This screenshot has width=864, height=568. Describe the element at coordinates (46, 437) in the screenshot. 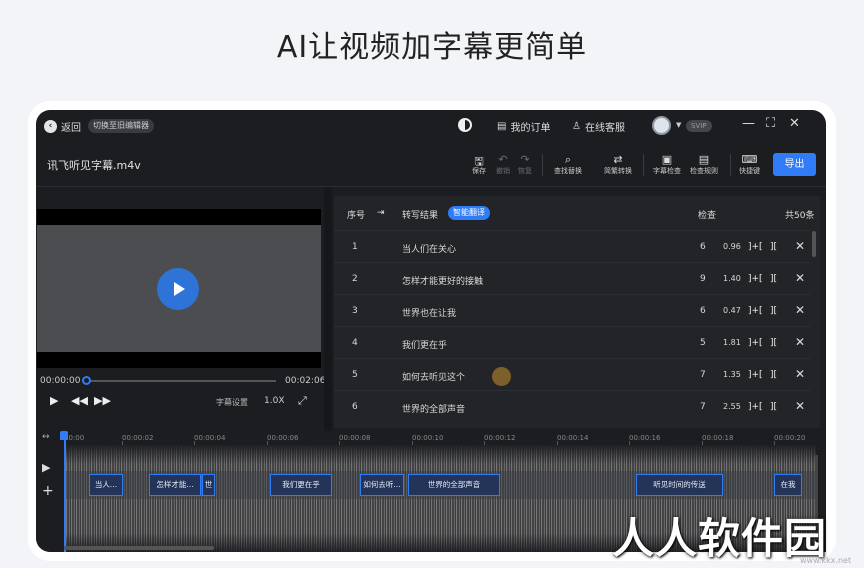

I see `expand-icon: ↔` at that location.